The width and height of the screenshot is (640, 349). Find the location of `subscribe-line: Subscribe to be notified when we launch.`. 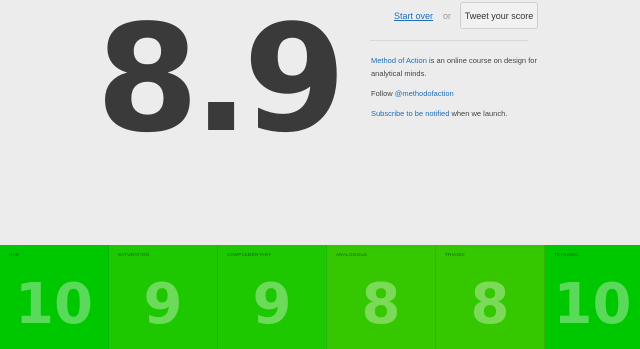

subscribe-line: Subscribe to be notified when we launch. is located at coordinates (456, 113).